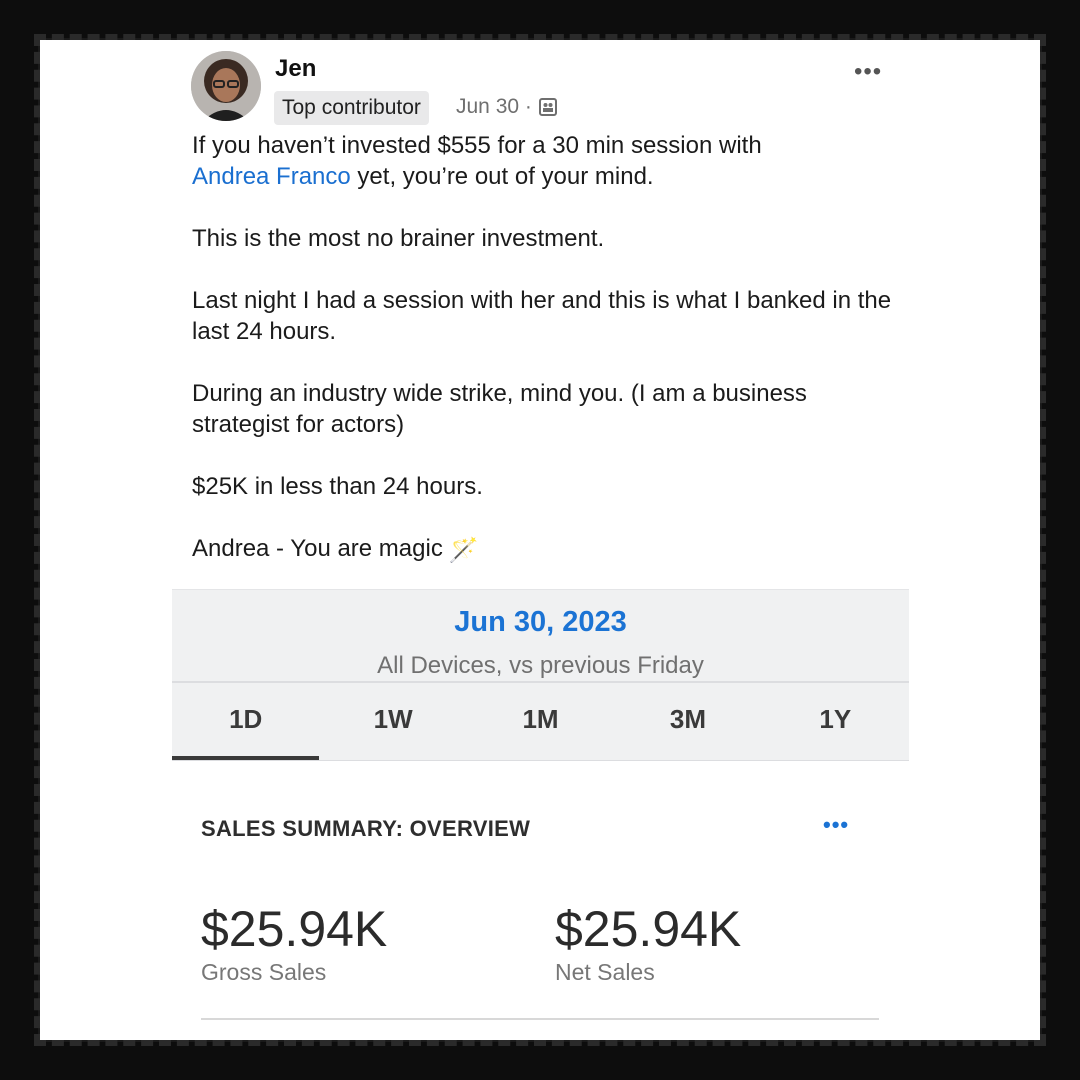 Image resolution: width=1080 pixels, height=1080 pixels. I want to click on gross-sales-label: Gross Sales, so click(264, 972).